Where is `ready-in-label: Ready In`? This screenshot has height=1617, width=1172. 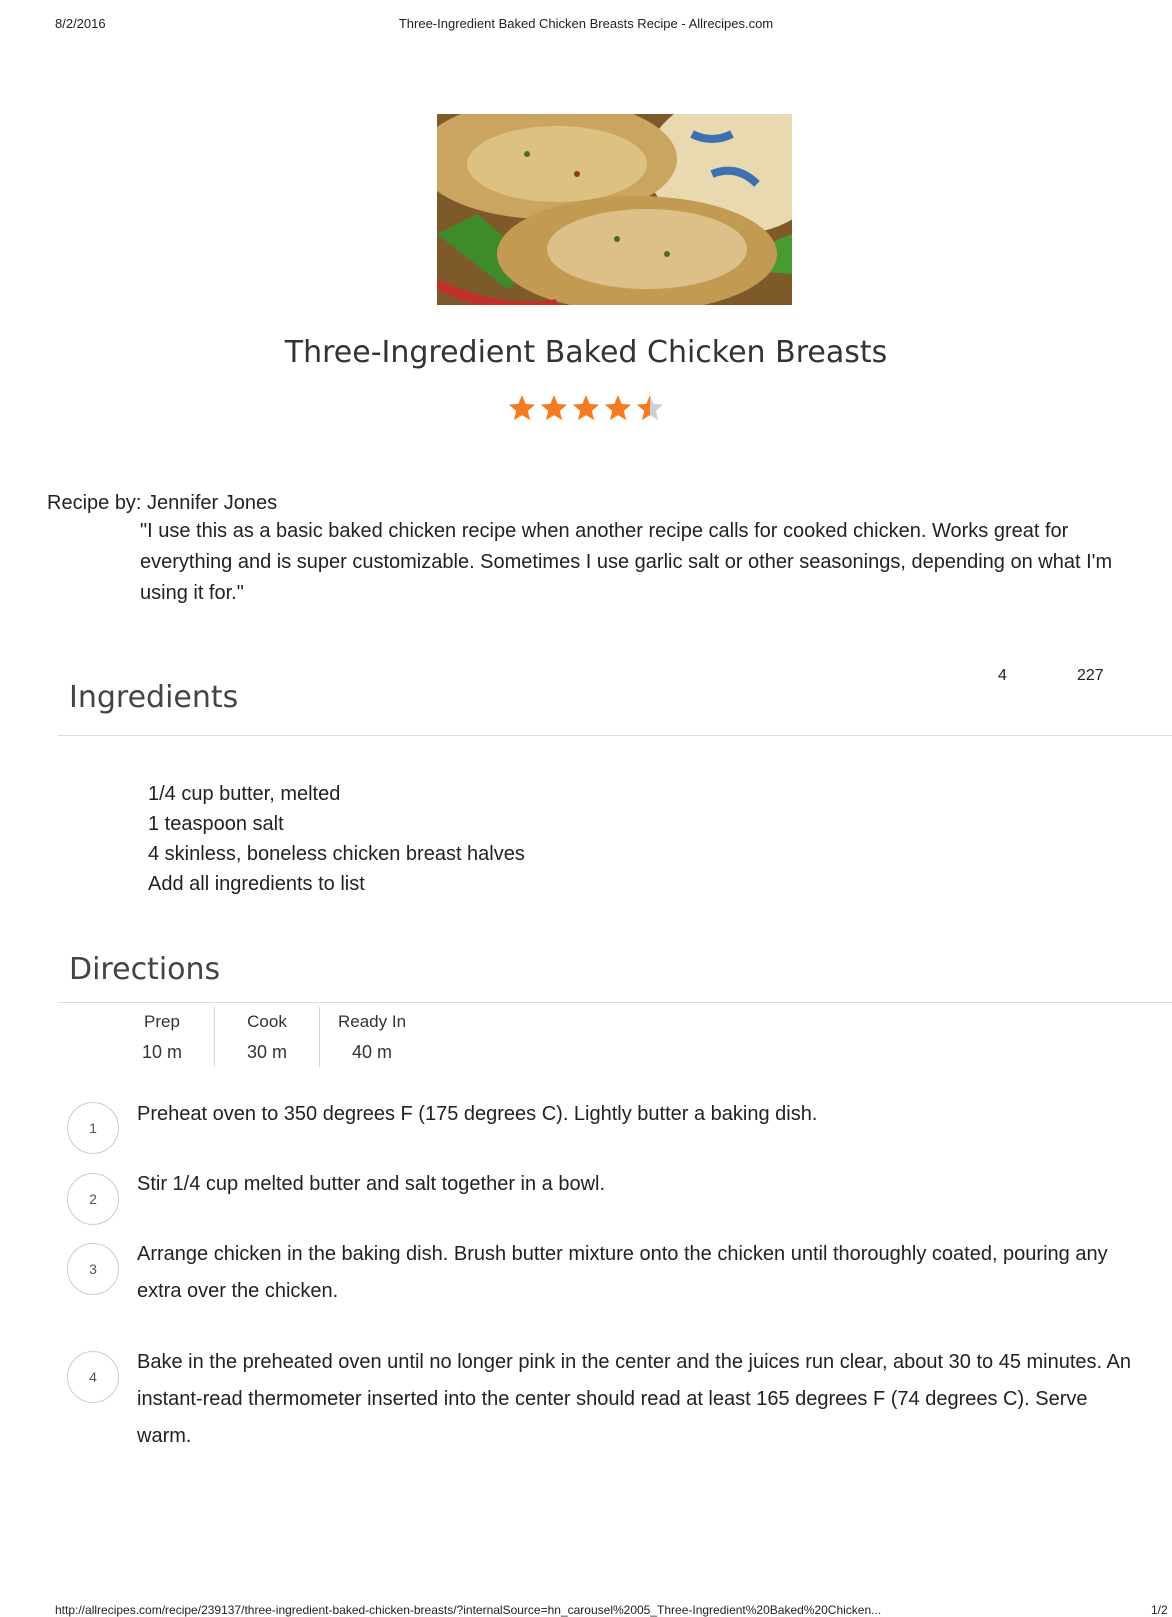 ready-in-label: Ready In is located at coordinates (372, 1021).